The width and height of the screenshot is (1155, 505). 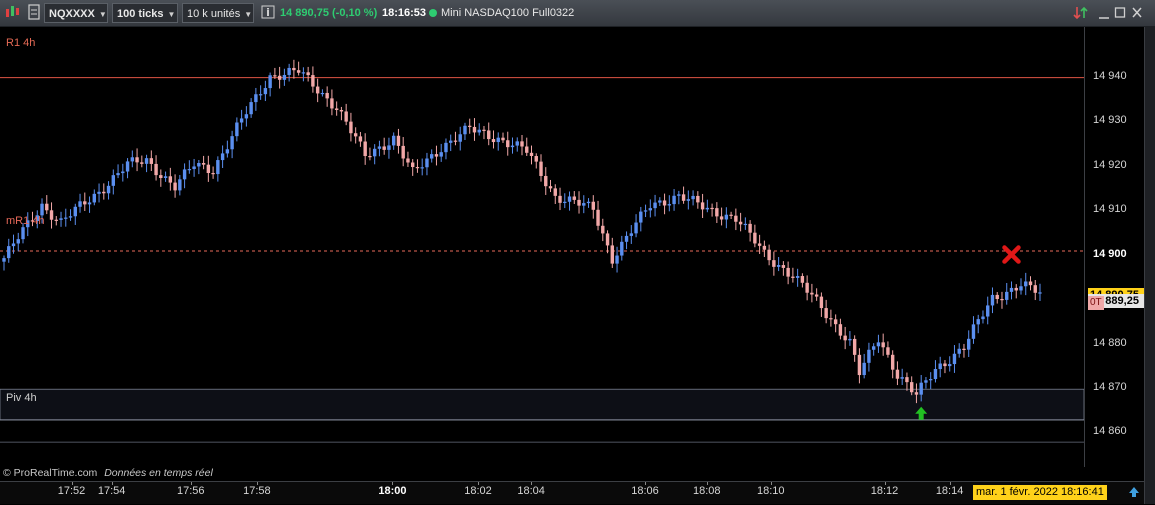 I want to click on symbol-label: NQXXXX, so click(x=72, y=14).